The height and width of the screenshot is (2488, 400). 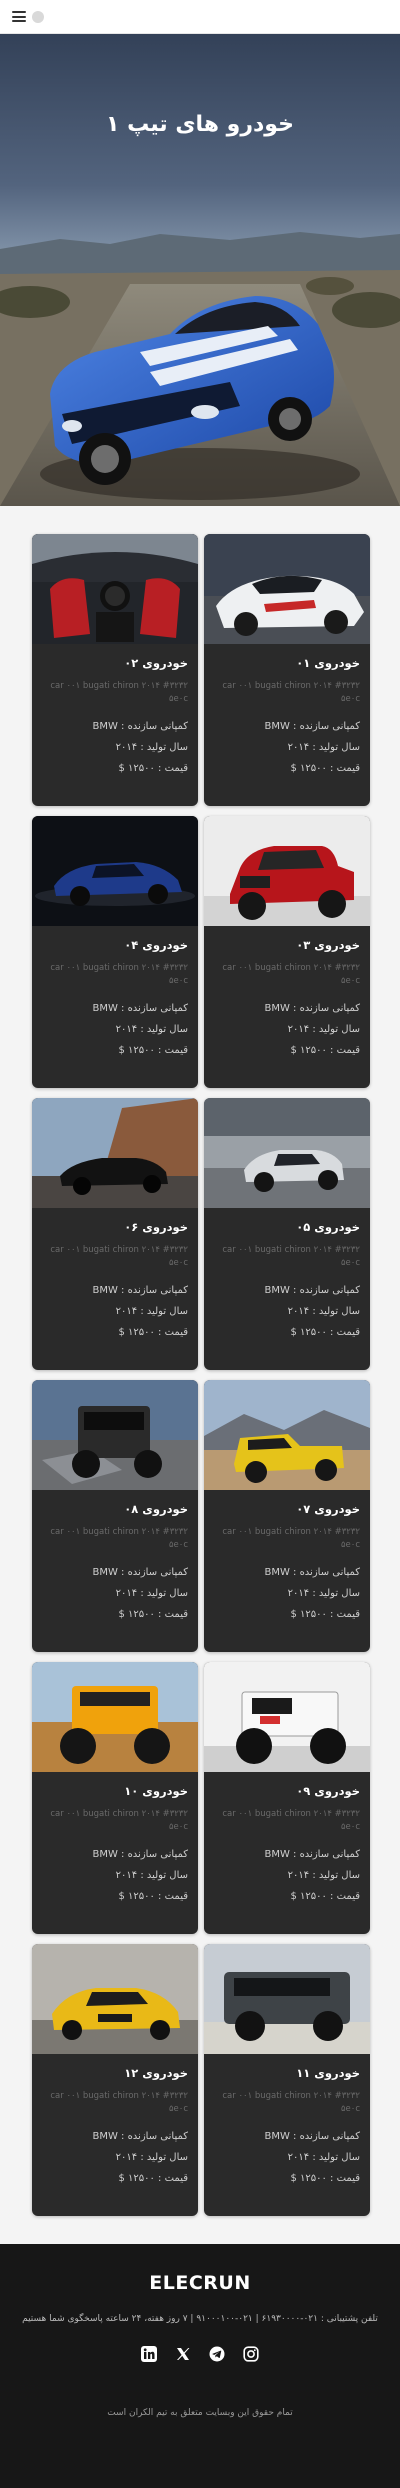 What do you see at coordinates (287, 871) in the screenshot?
I see `car-03-image` at bounding box center [287, 871].